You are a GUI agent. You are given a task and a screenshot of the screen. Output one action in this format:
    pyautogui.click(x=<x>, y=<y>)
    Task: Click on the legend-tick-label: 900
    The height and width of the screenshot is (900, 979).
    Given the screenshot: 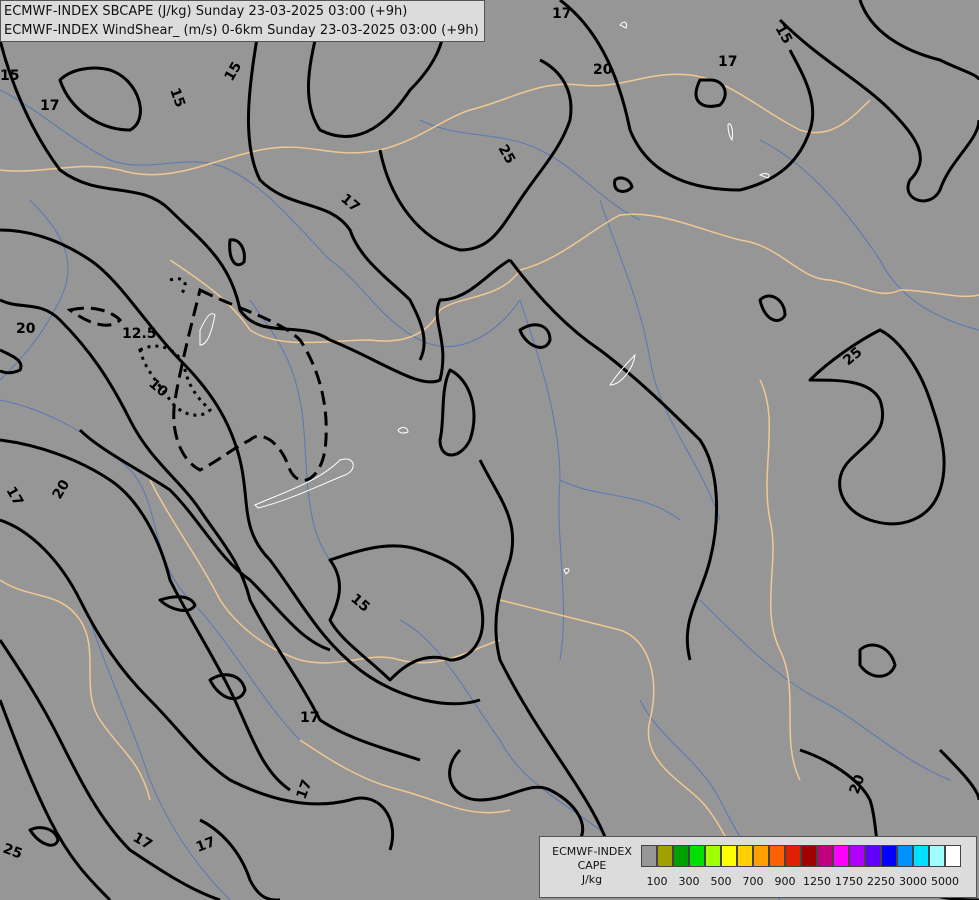 What is the action you would take?
    pyautogui.click(x=785, y=881)
    